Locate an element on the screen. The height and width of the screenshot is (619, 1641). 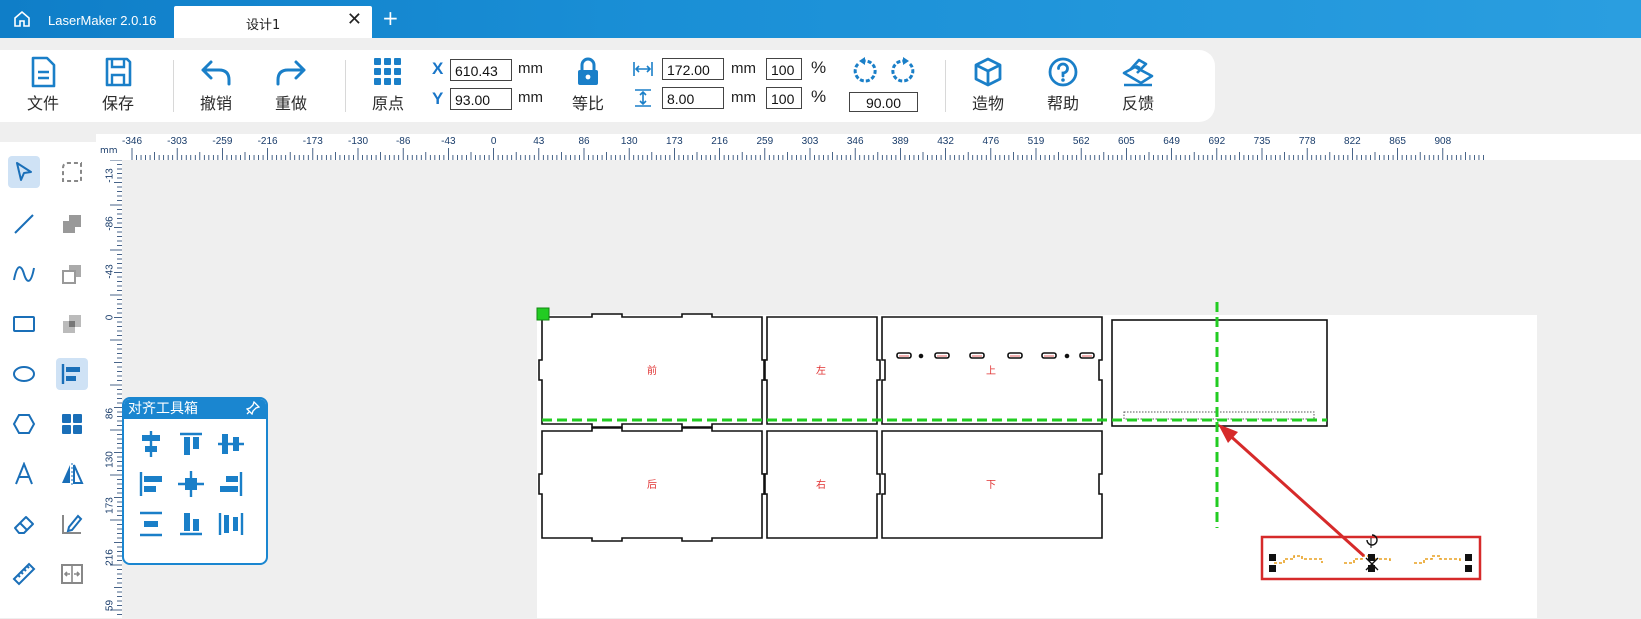
array-tool is located at coordinates (72, 424).